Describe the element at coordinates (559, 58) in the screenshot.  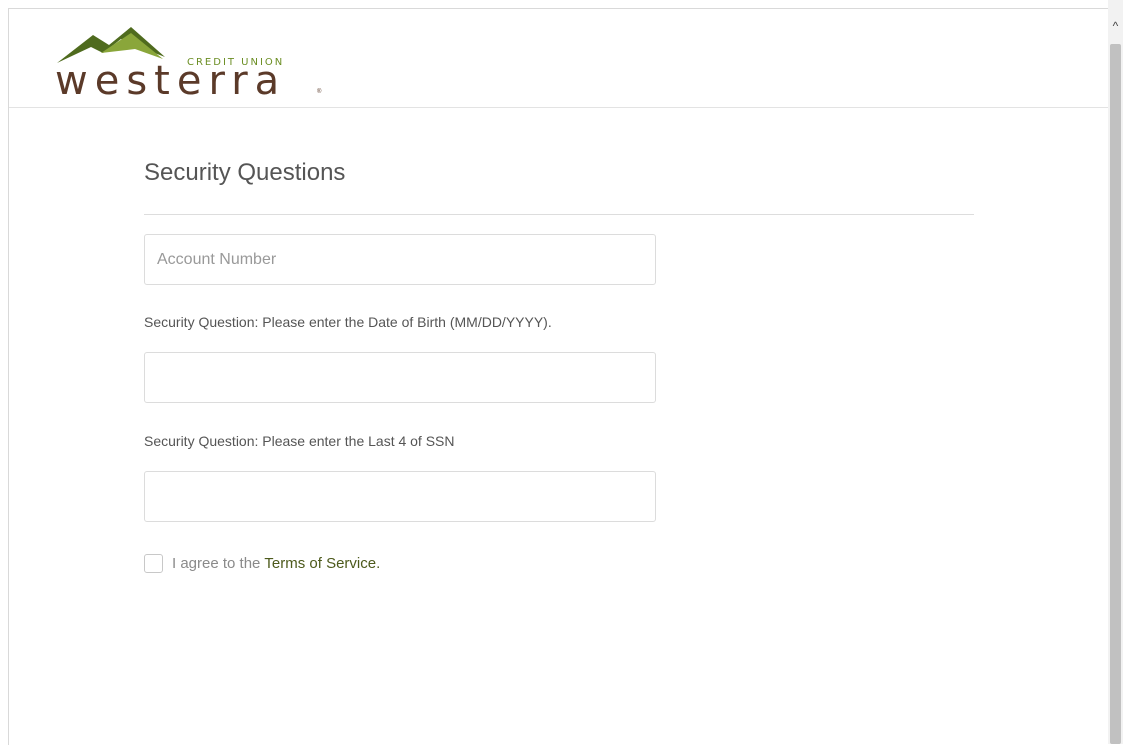
I see `header: CREDIT UNION westerra ®` at that location.